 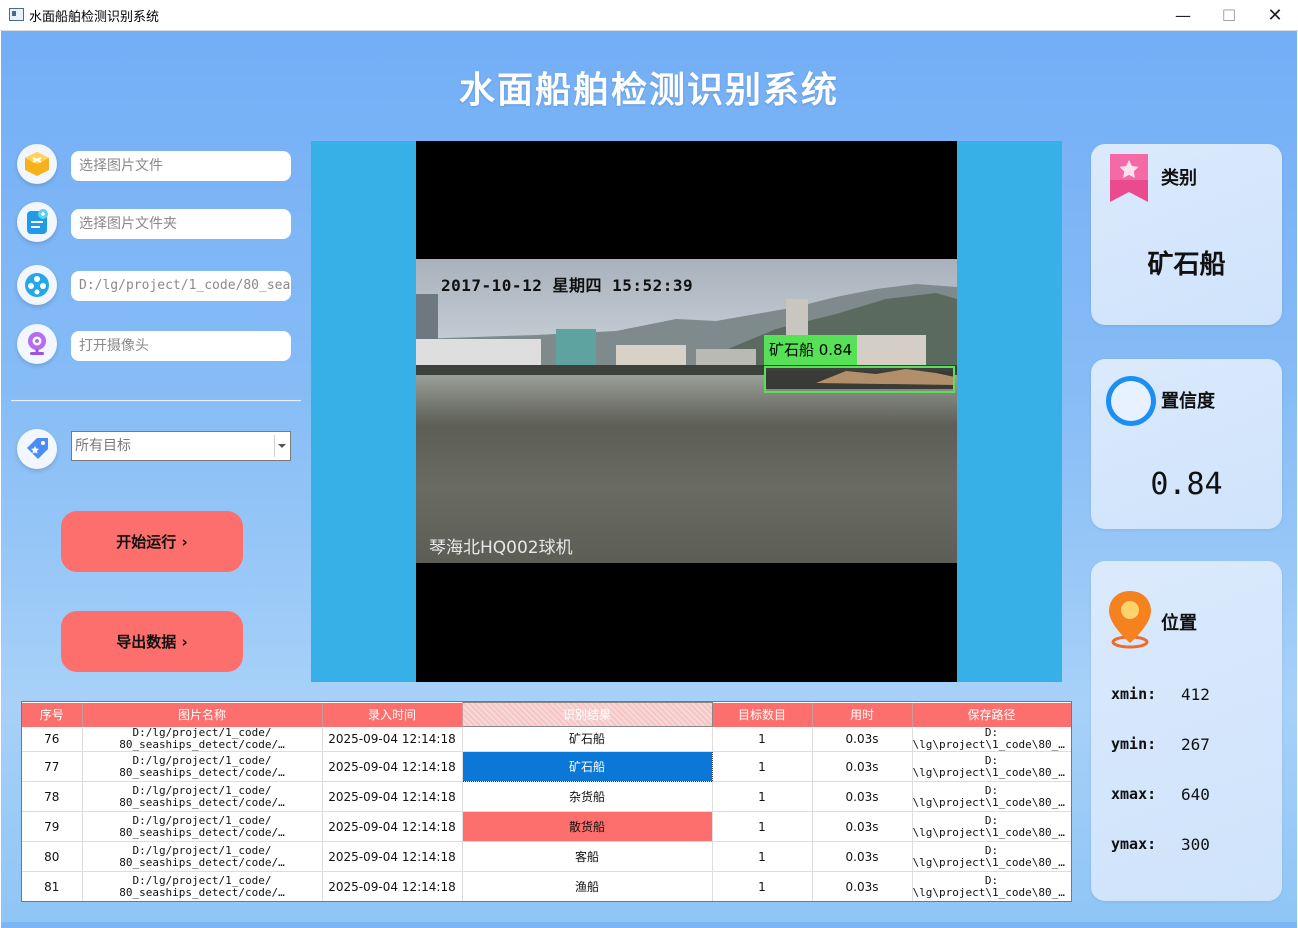 What do you see at coordinates (181, 166) in the screenshot?
I see `image-file-input: 选择图片文件` at bounding box center [181, 166].